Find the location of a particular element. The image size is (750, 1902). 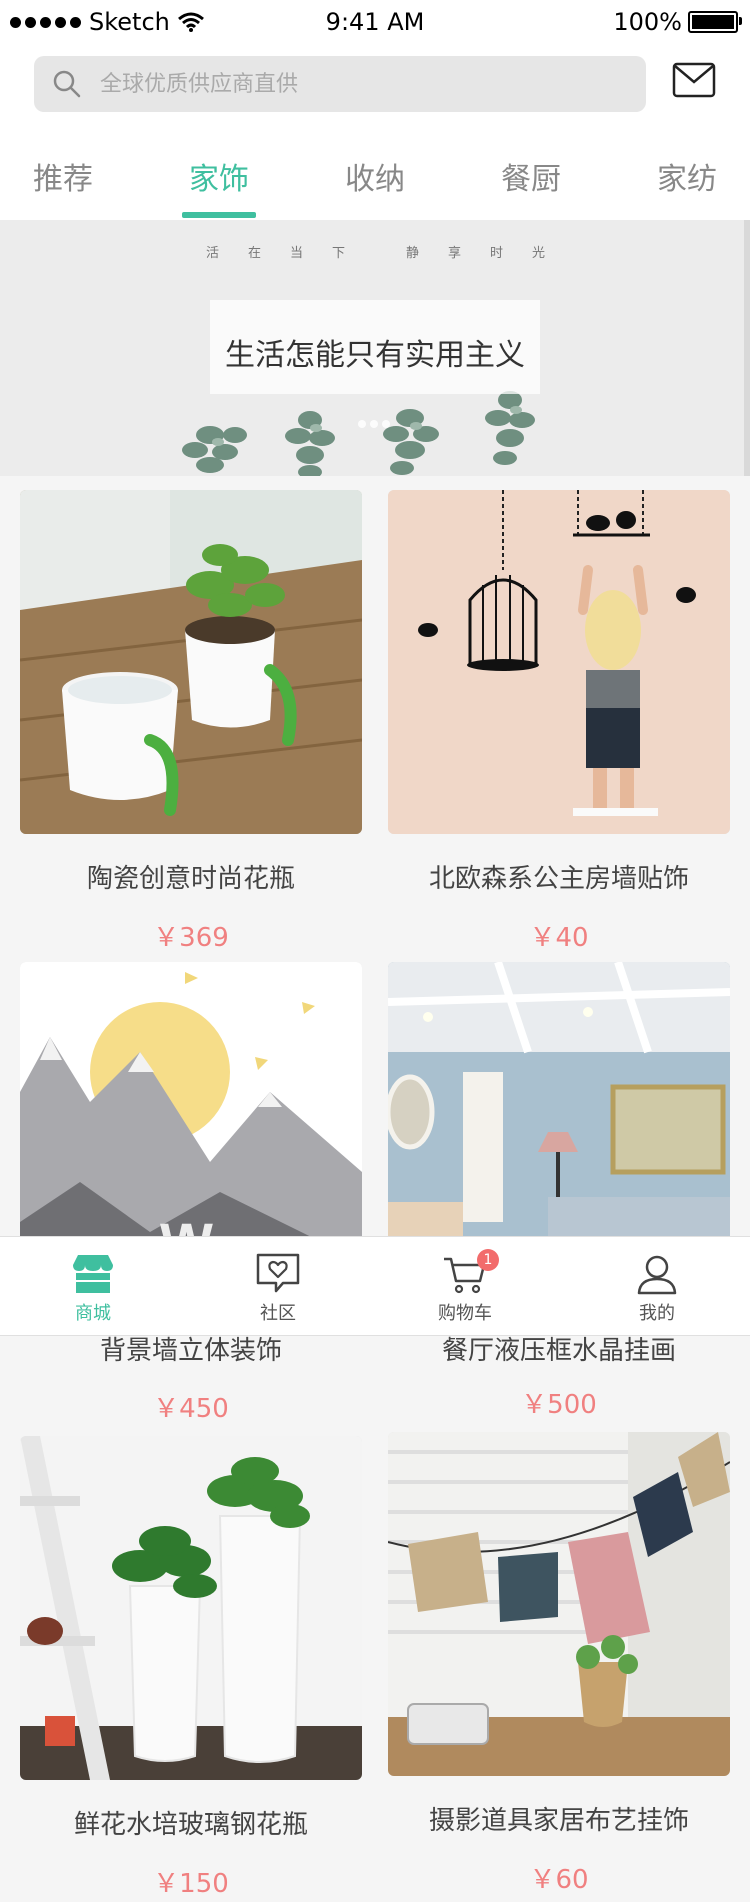

store-icon is located at coordinates (93, 1274).